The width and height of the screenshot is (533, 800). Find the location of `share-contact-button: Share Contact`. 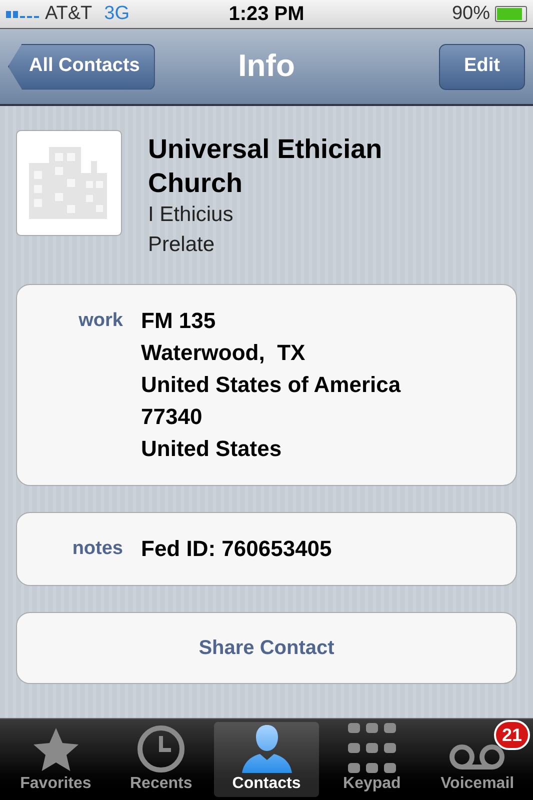

share-contact-button: Share Contact is located at coordinates (266, 648).